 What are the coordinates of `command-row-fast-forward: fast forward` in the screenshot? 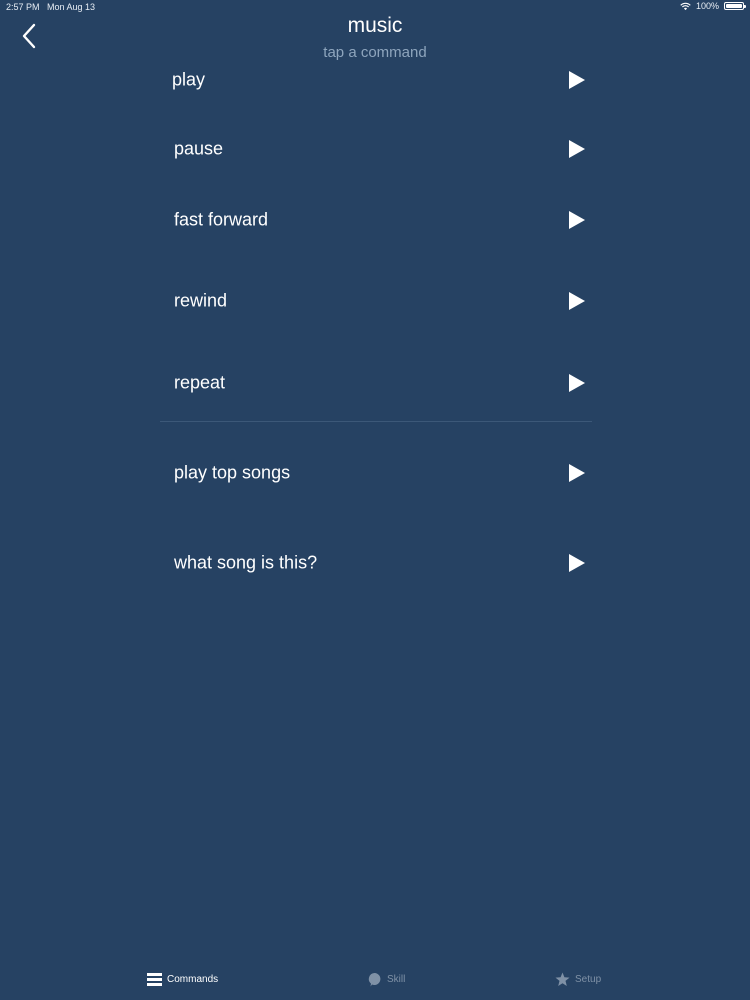 It's located at (376, 220).